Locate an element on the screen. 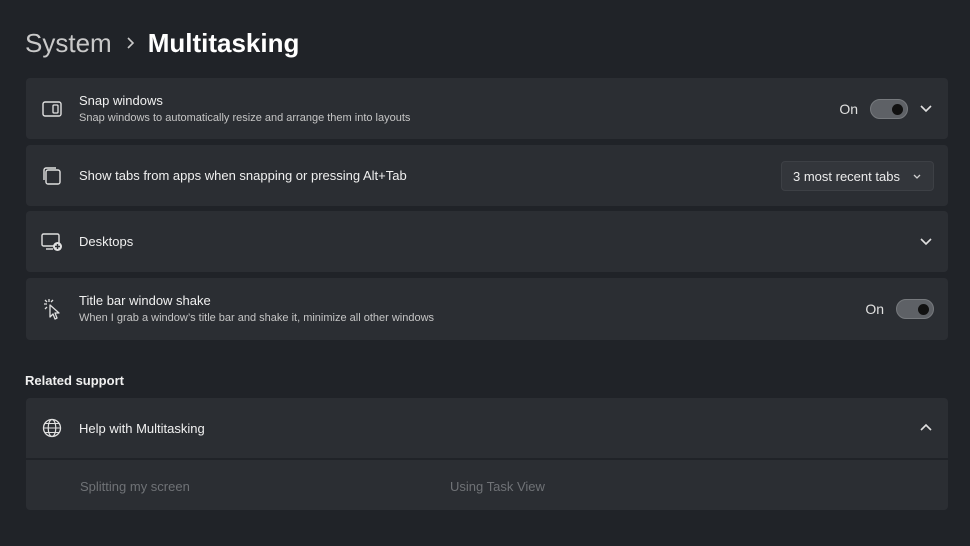 This screenshot has height=546, width=970. title-bar-shake-title: Title bar window shake is located at coordinates (145, 300).